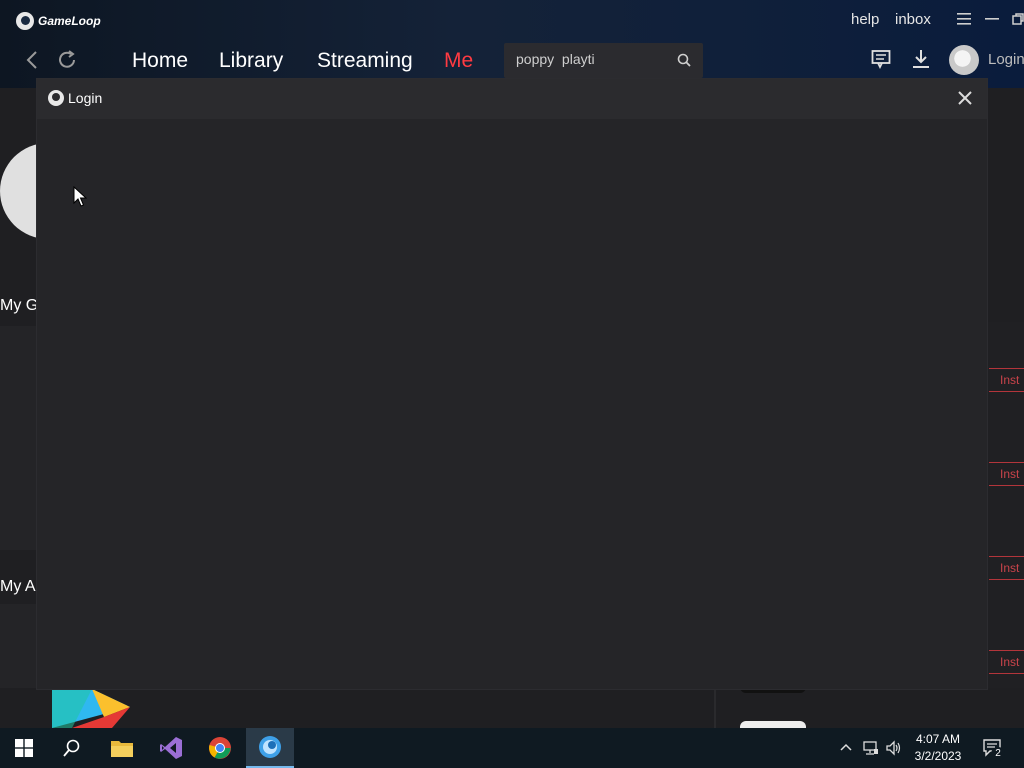 Image resolution: width=1024 pixels, height=768 pixels. What do you see at coordinates (80, 196) in the screenshot?
I see `mouse-cursor-icon` at bounding box center [80, 196].